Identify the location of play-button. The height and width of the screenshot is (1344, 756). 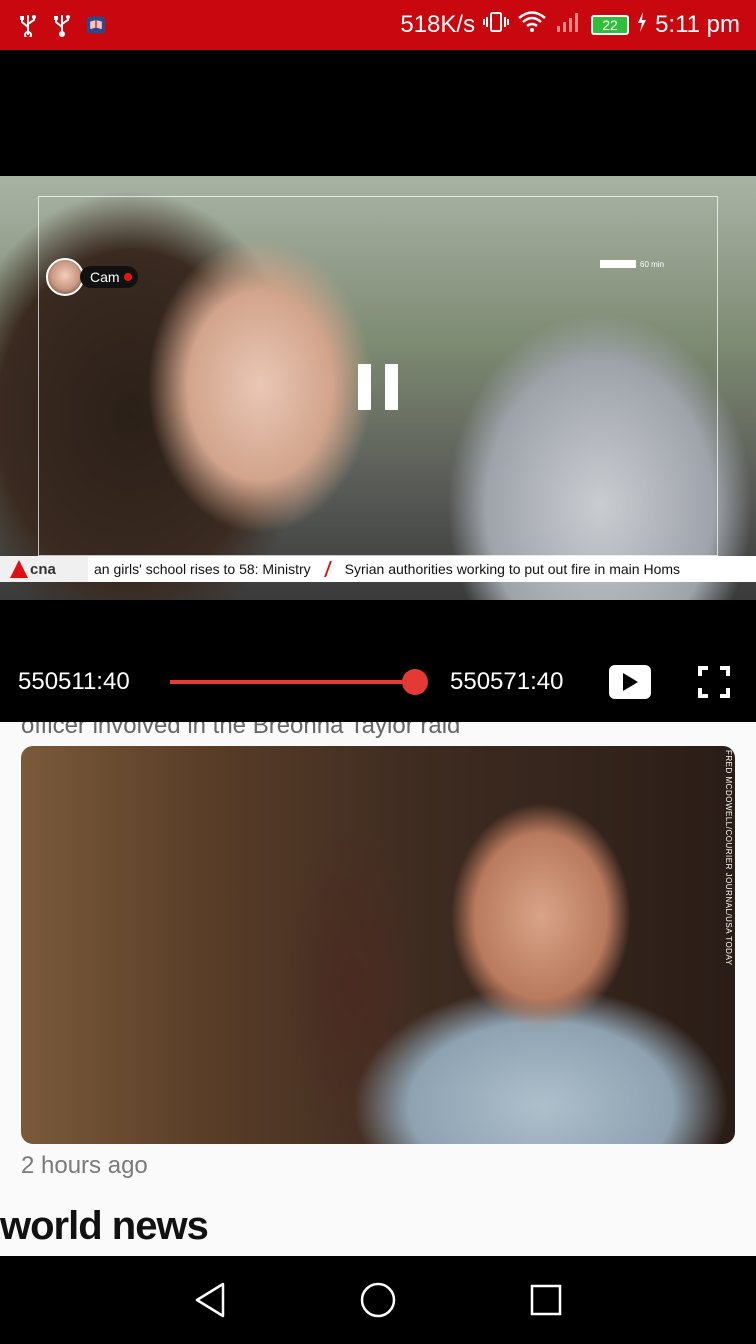
(630, 682).